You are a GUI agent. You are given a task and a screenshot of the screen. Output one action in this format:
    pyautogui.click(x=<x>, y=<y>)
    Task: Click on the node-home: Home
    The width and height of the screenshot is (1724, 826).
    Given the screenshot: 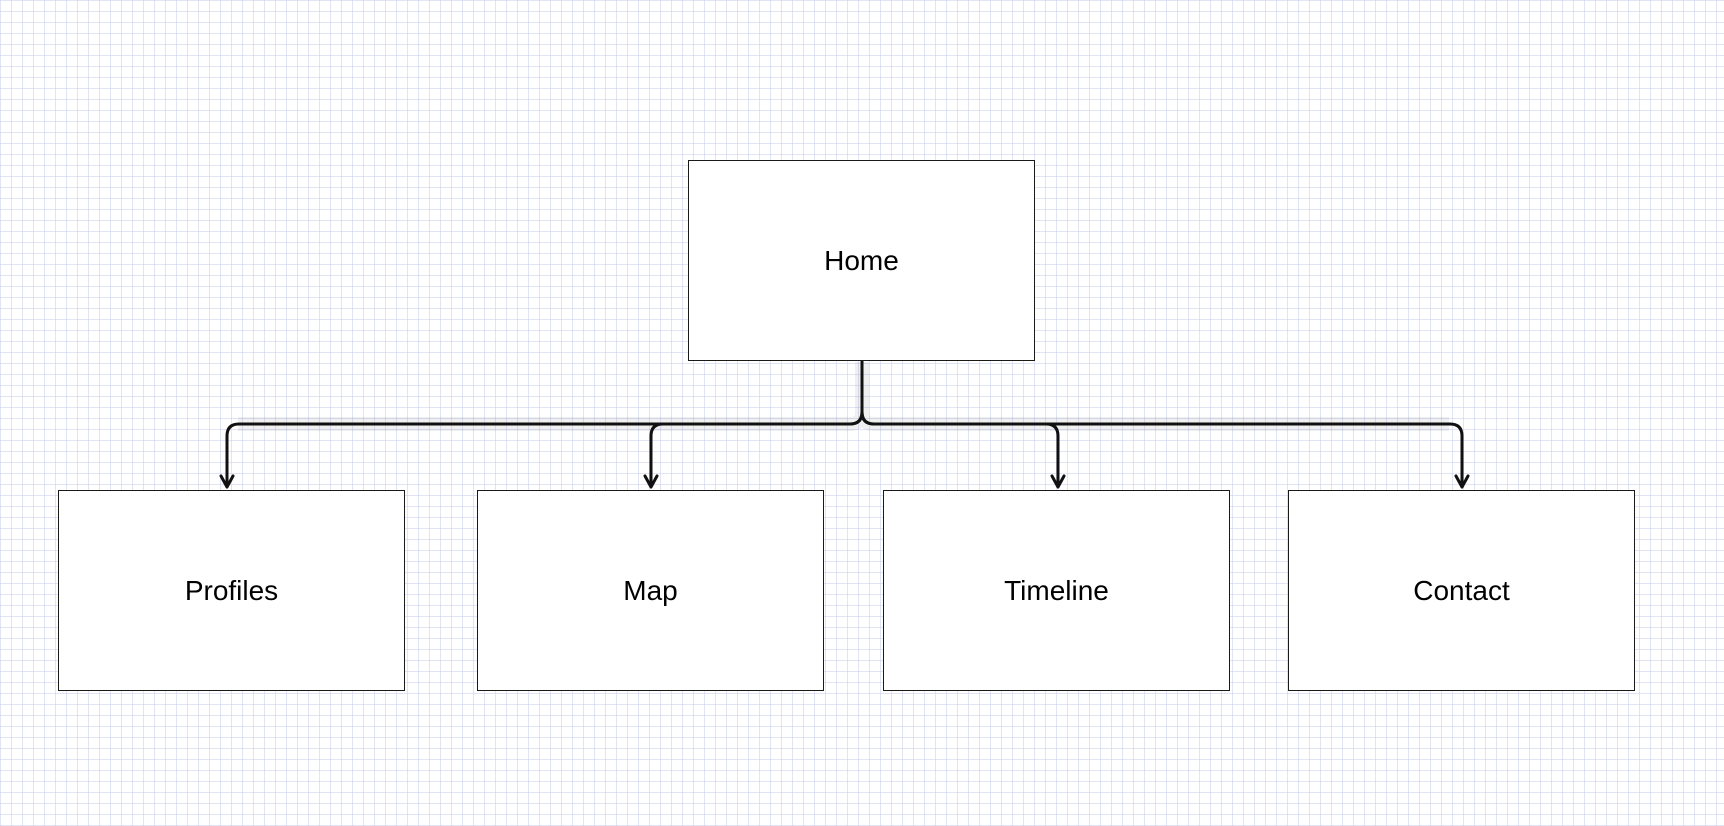 What is the action you would take?
    pyautogui.click(x=861, y=260)
    